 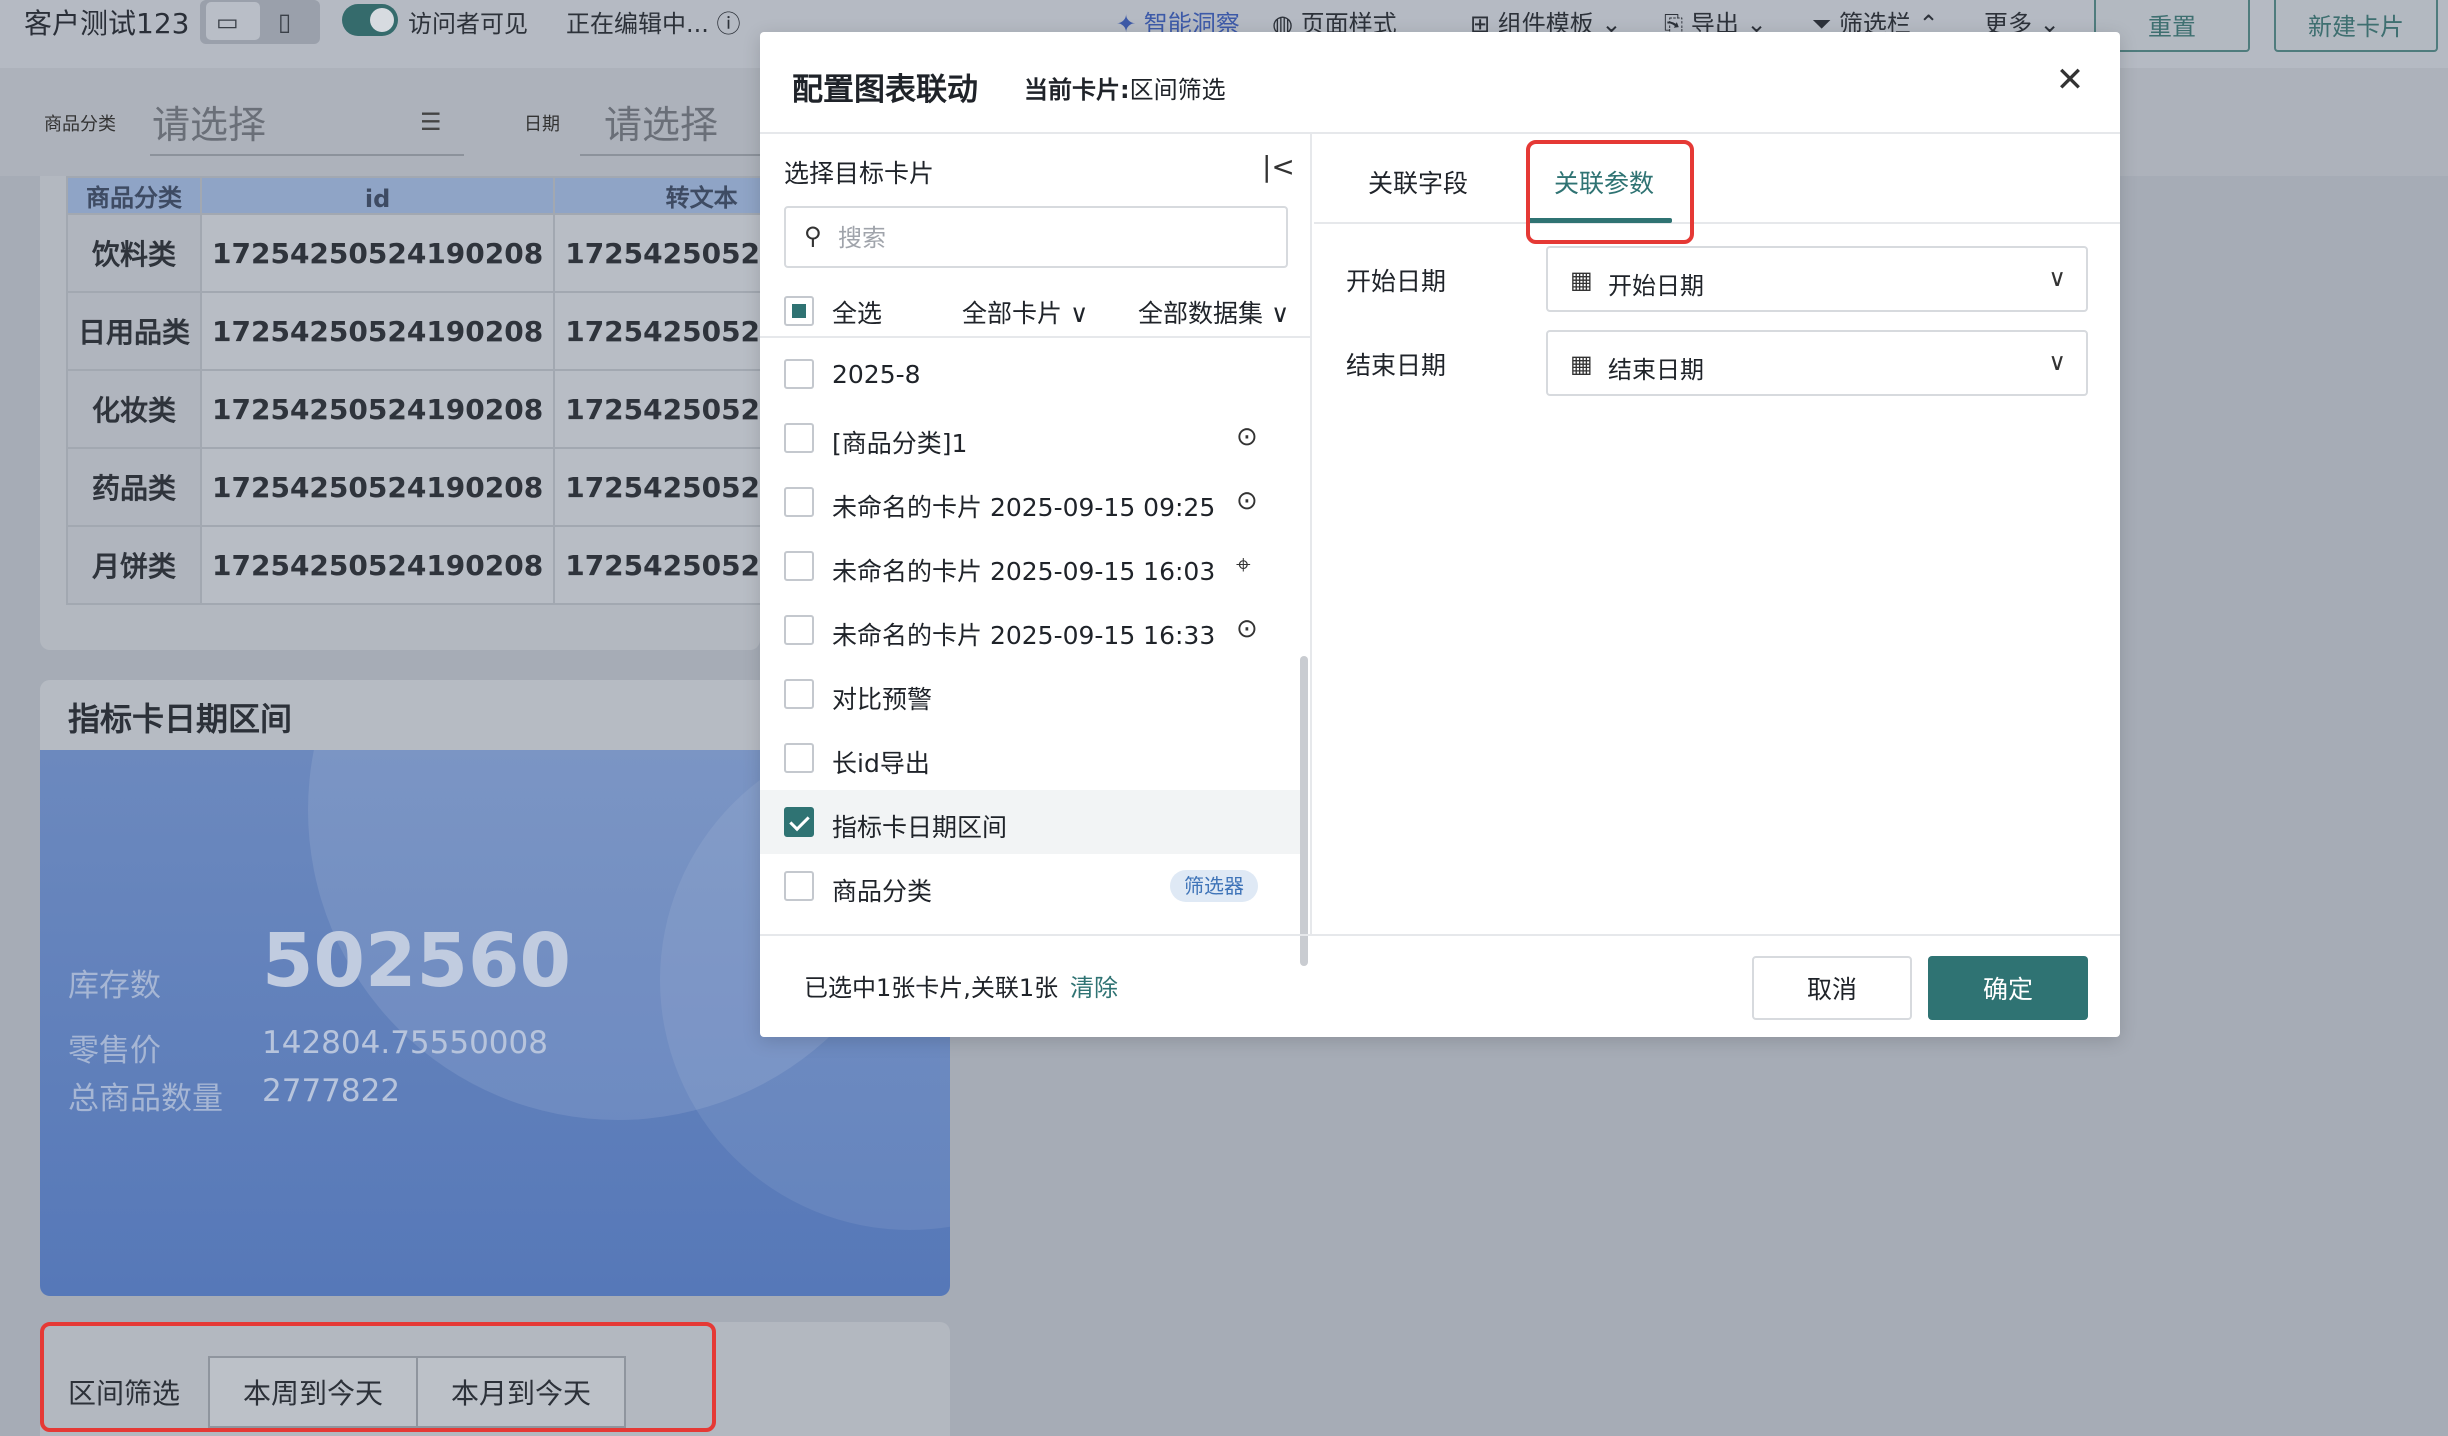 I want to click on all-cards-dropdown: 全部卡片 ∨, so click(x=1025, y=312).